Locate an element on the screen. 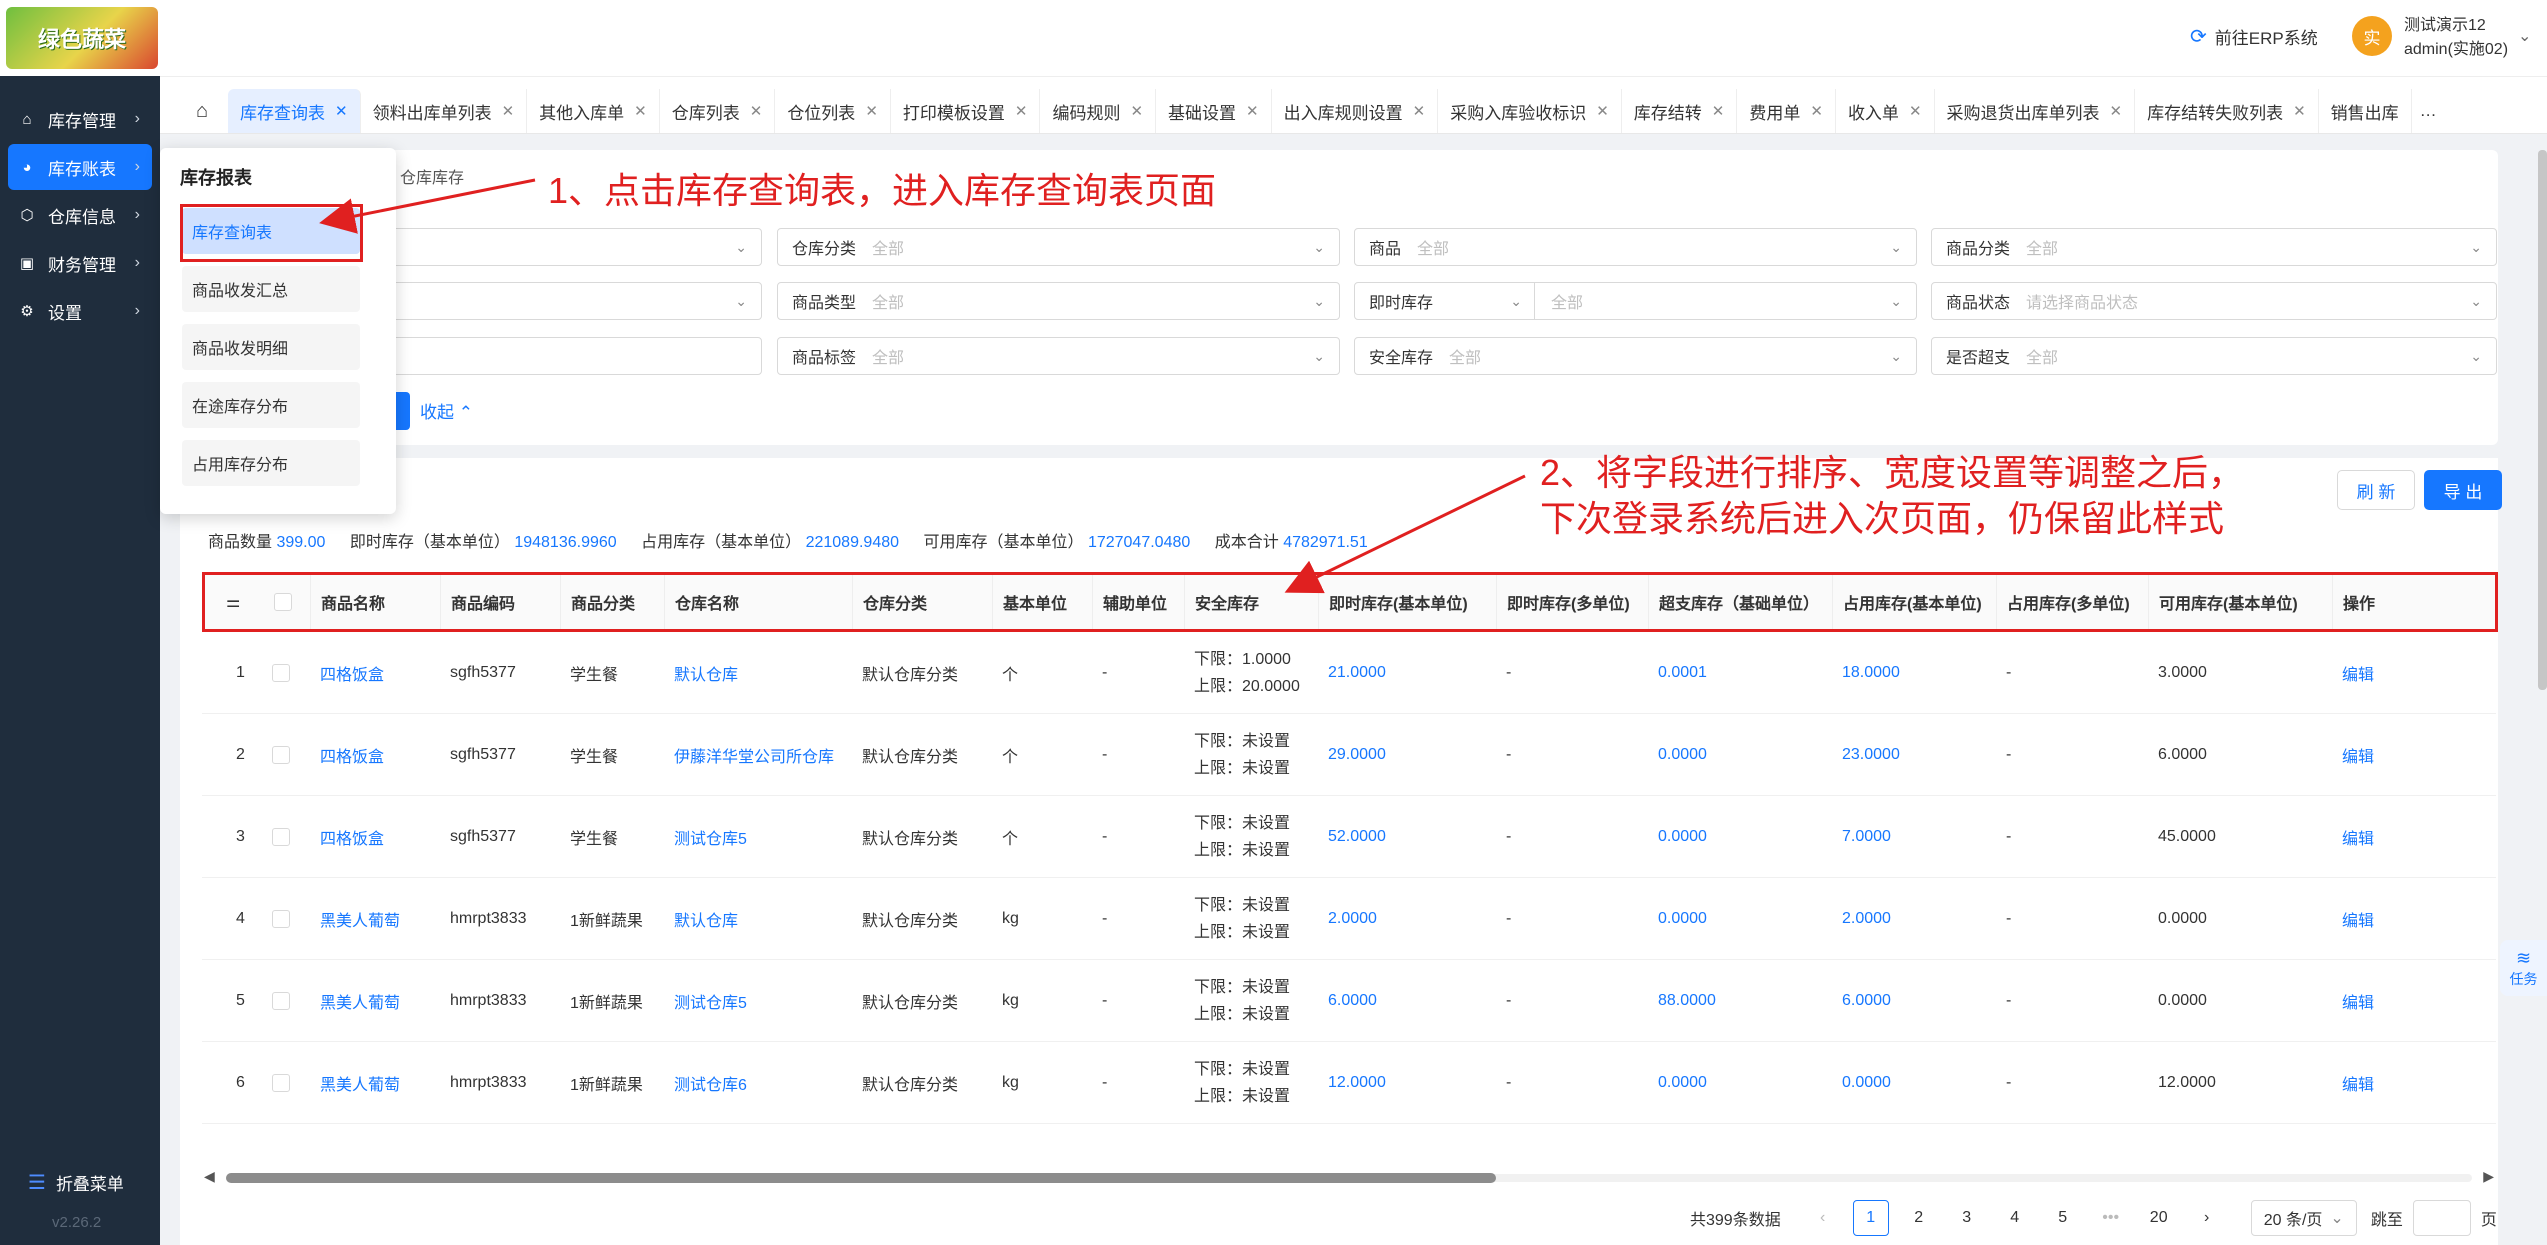 The image size is (2547, 1245). arrow-to-header is located at coordinates (1405, 534).